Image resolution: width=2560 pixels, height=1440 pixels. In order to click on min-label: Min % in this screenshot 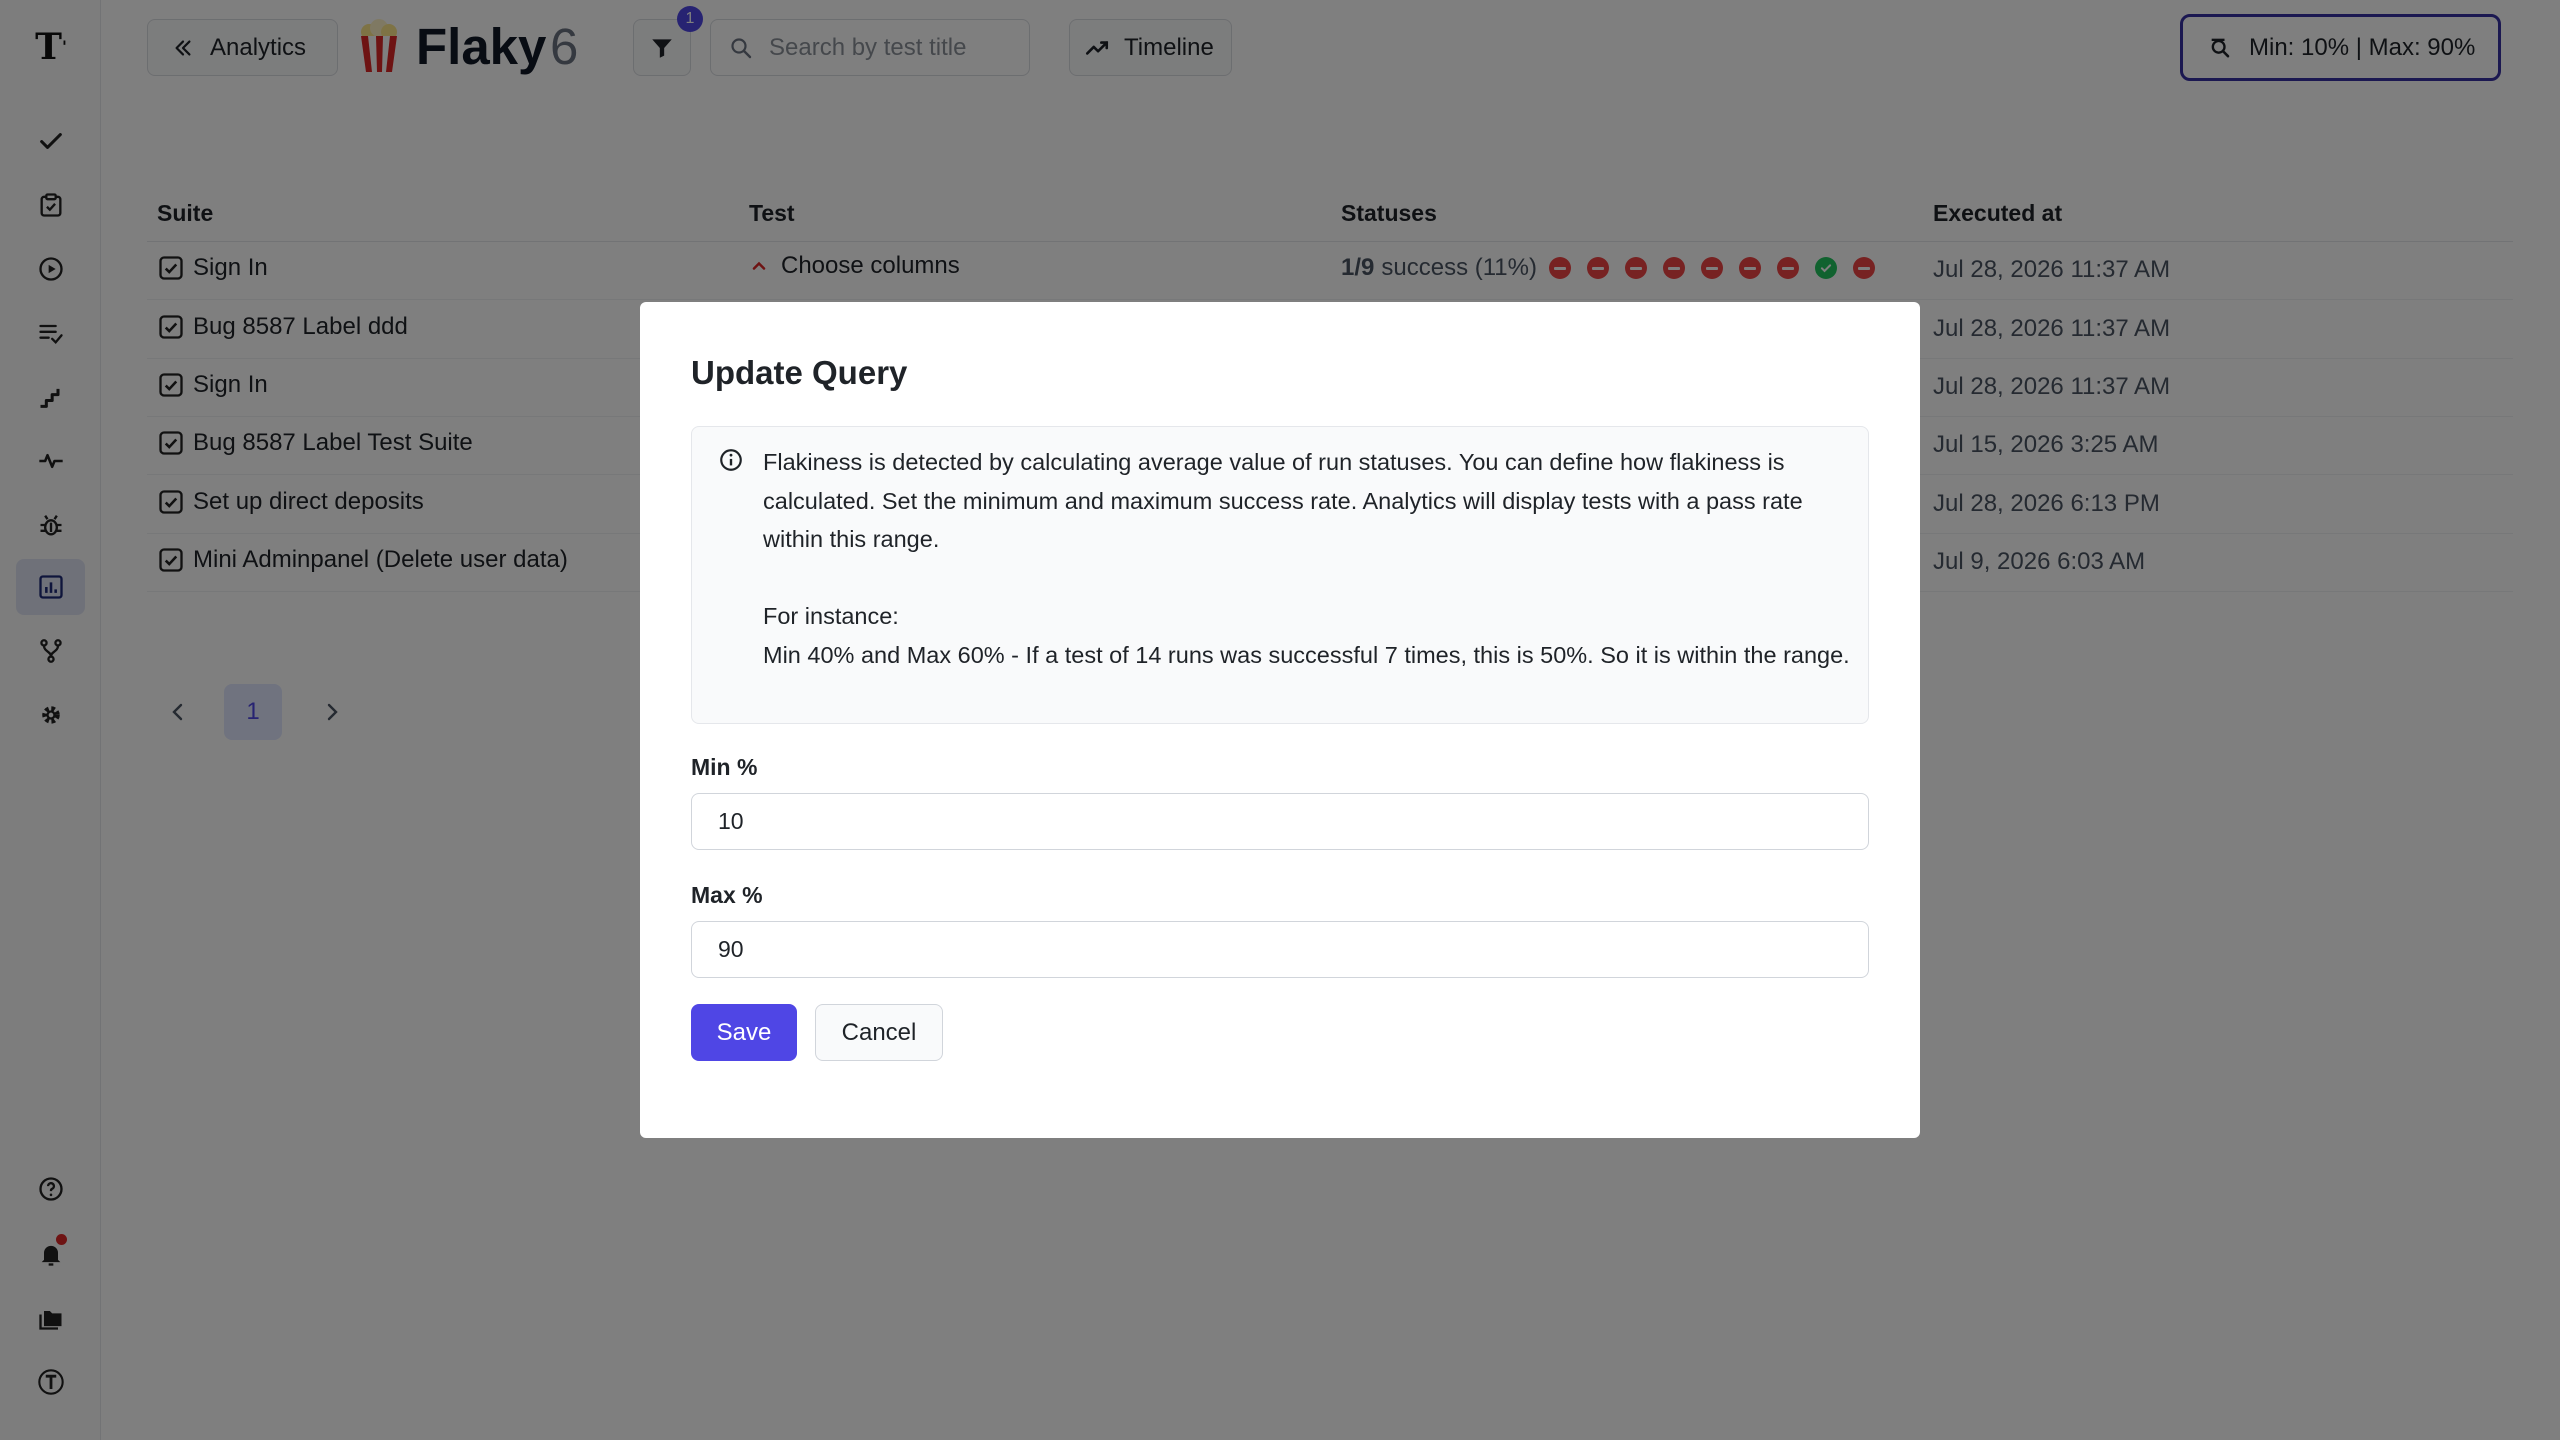, I will do `click(724, 767)`.